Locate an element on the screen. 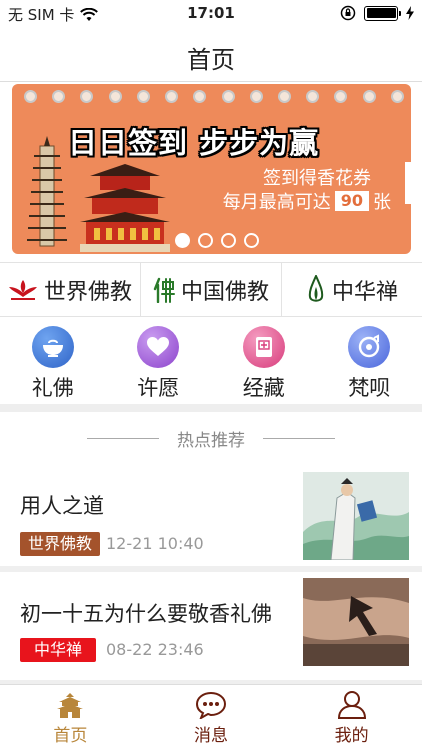 This screenshot has height=750, width=422. partner-zhonghua-chan: 中华禅 is located at coordinates (351, 289).